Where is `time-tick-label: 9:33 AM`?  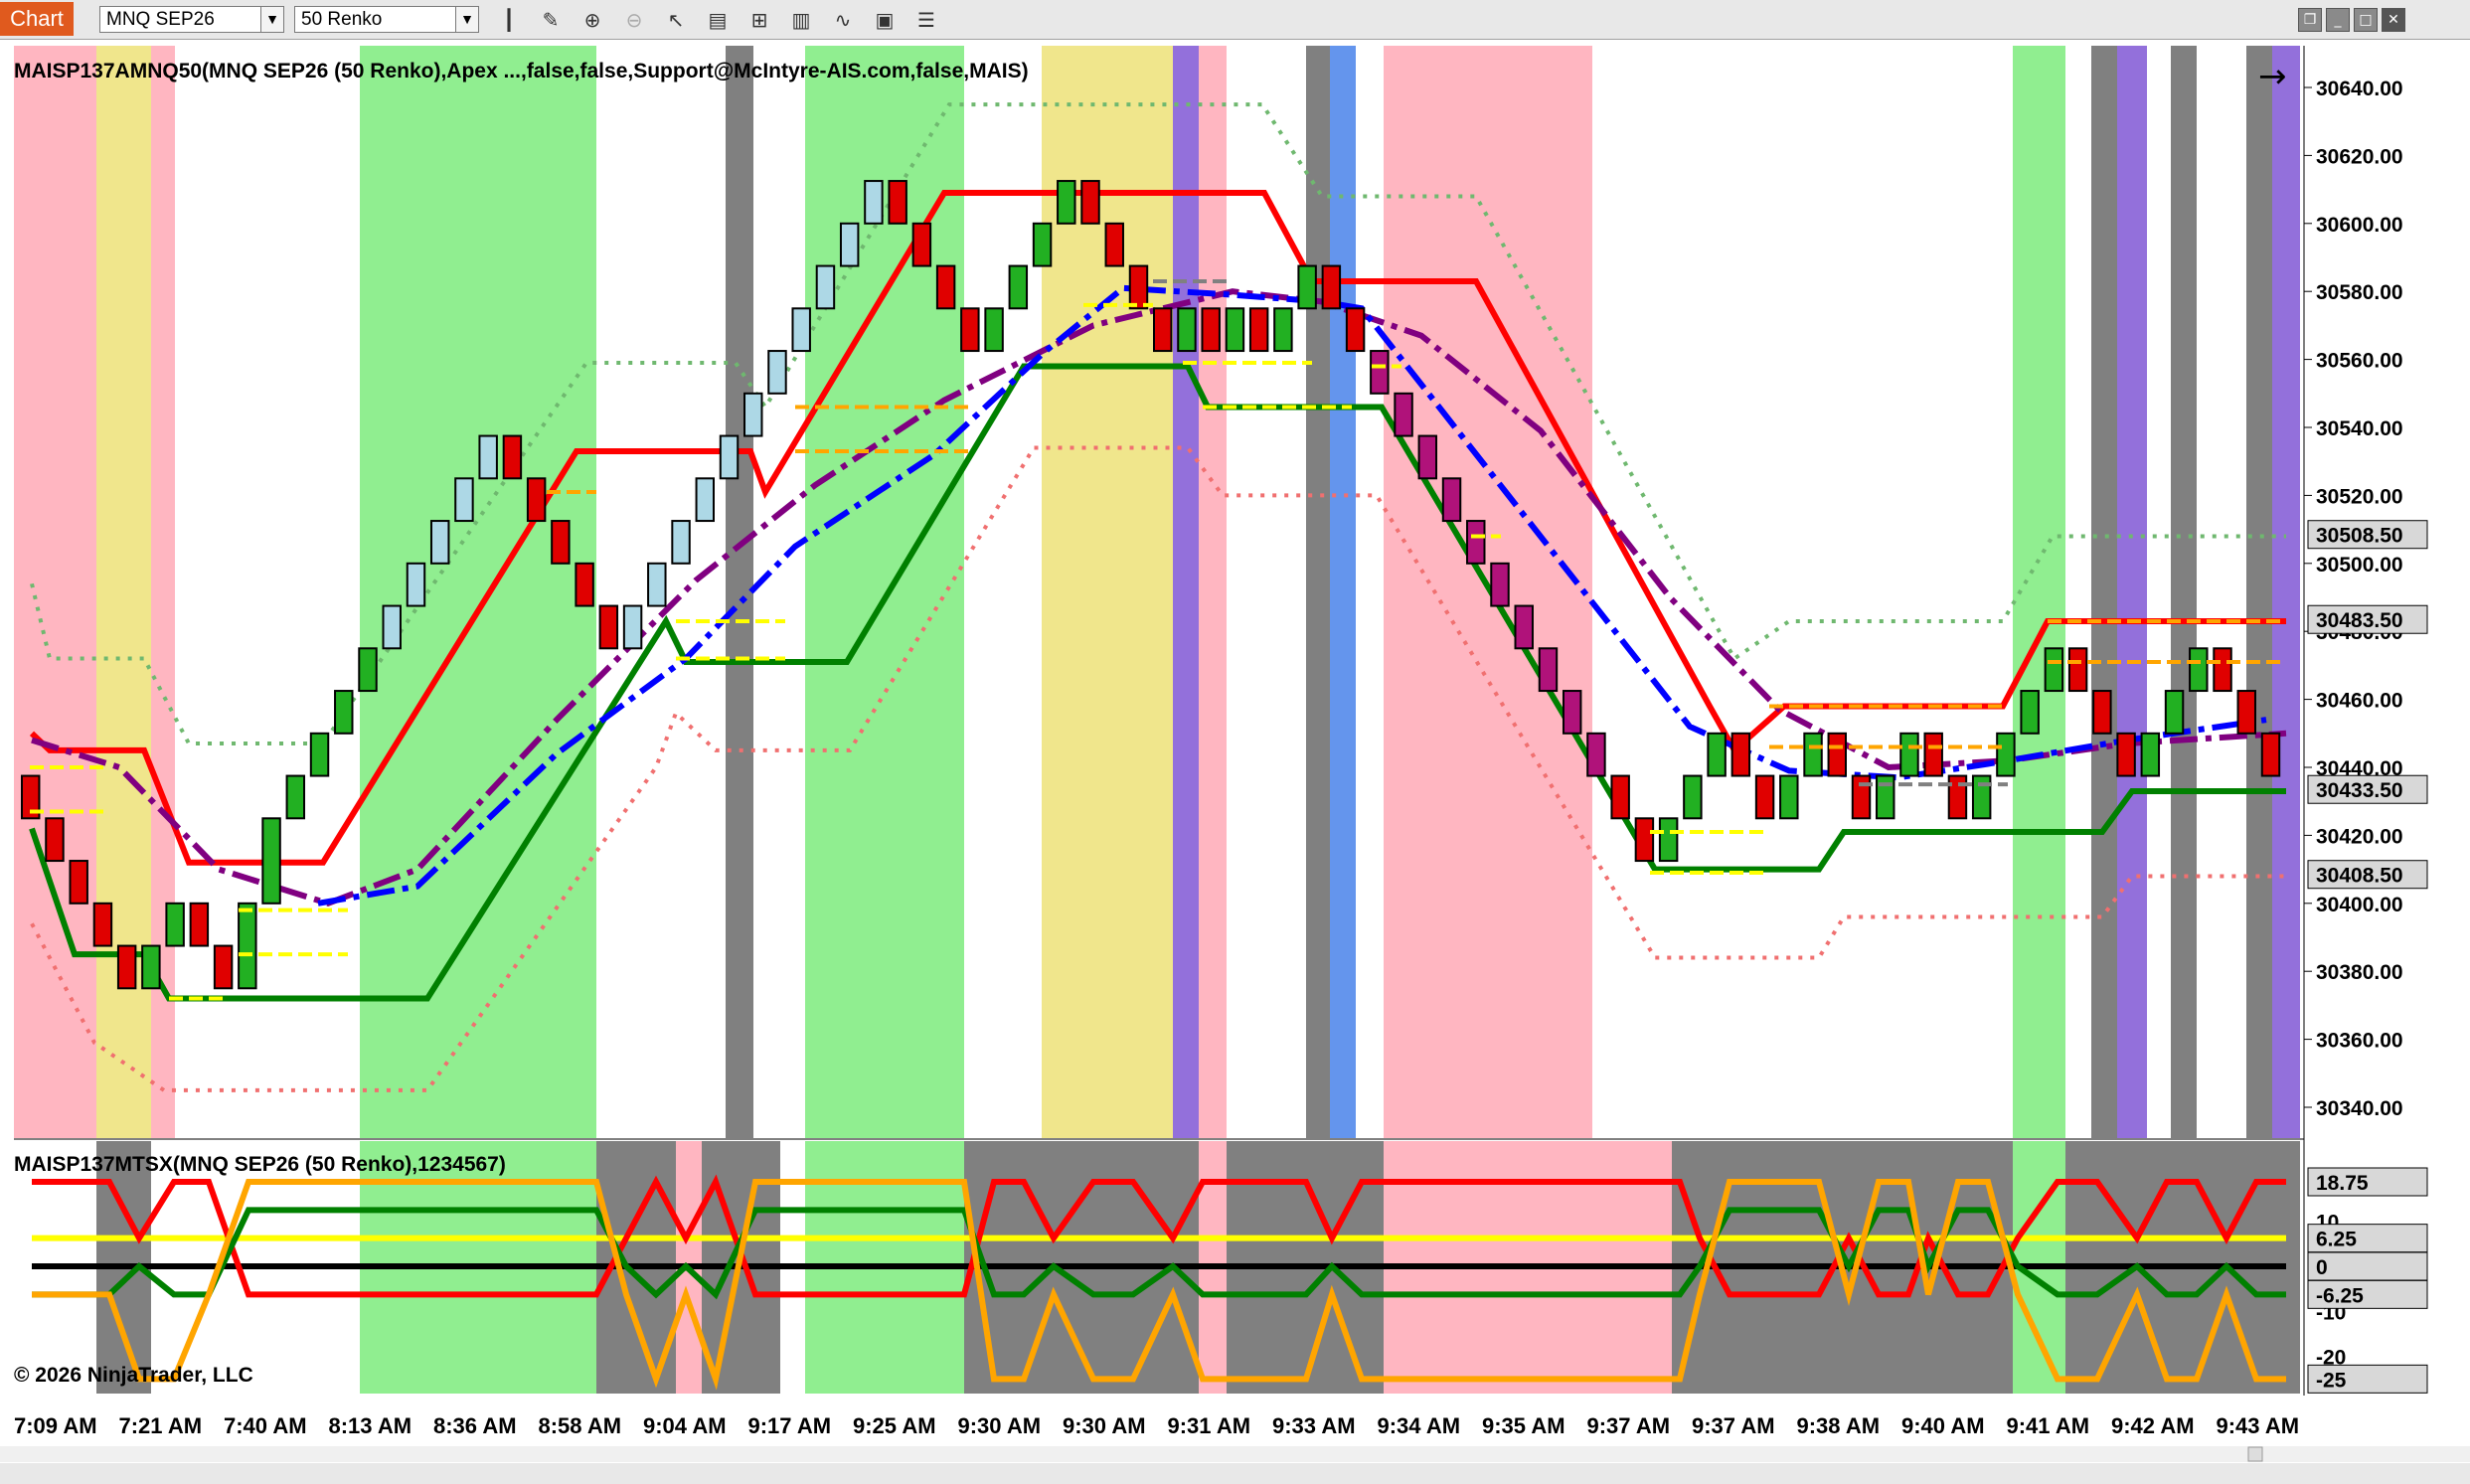
time-tick-label: 9:33 AM is located at coordinates (1314, 1425).